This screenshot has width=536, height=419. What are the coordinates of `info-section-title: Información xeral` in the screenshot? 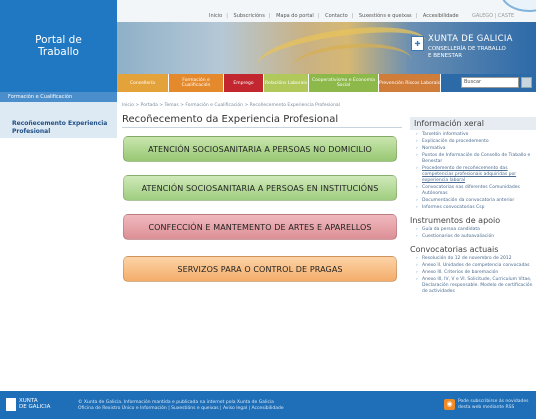 It's located at (473, 123).